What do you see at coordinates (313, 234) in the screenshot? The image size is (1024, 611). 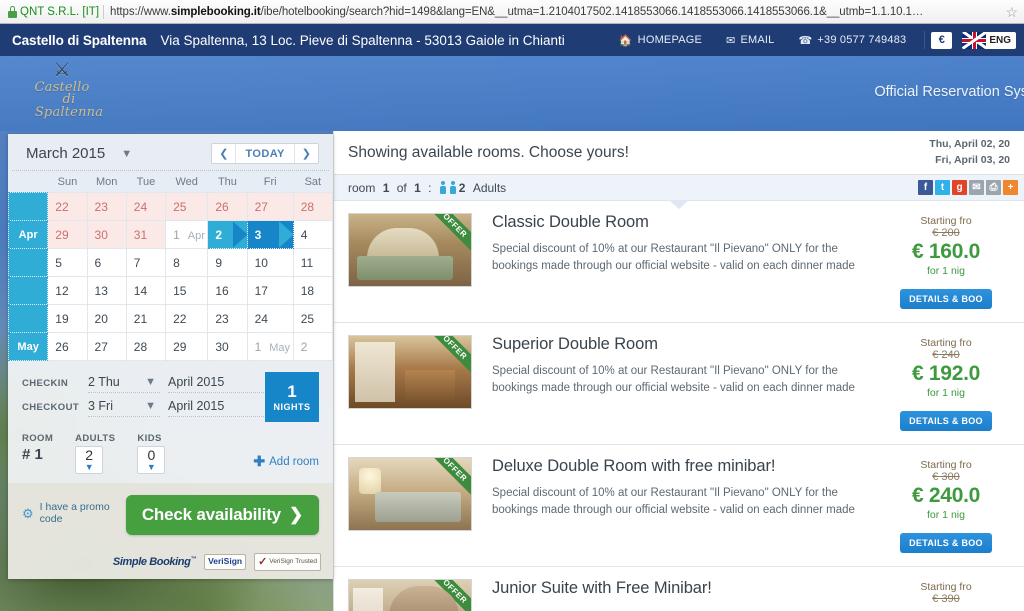 I see `calendar-day-4: 4` at bounding box center [313, 234].